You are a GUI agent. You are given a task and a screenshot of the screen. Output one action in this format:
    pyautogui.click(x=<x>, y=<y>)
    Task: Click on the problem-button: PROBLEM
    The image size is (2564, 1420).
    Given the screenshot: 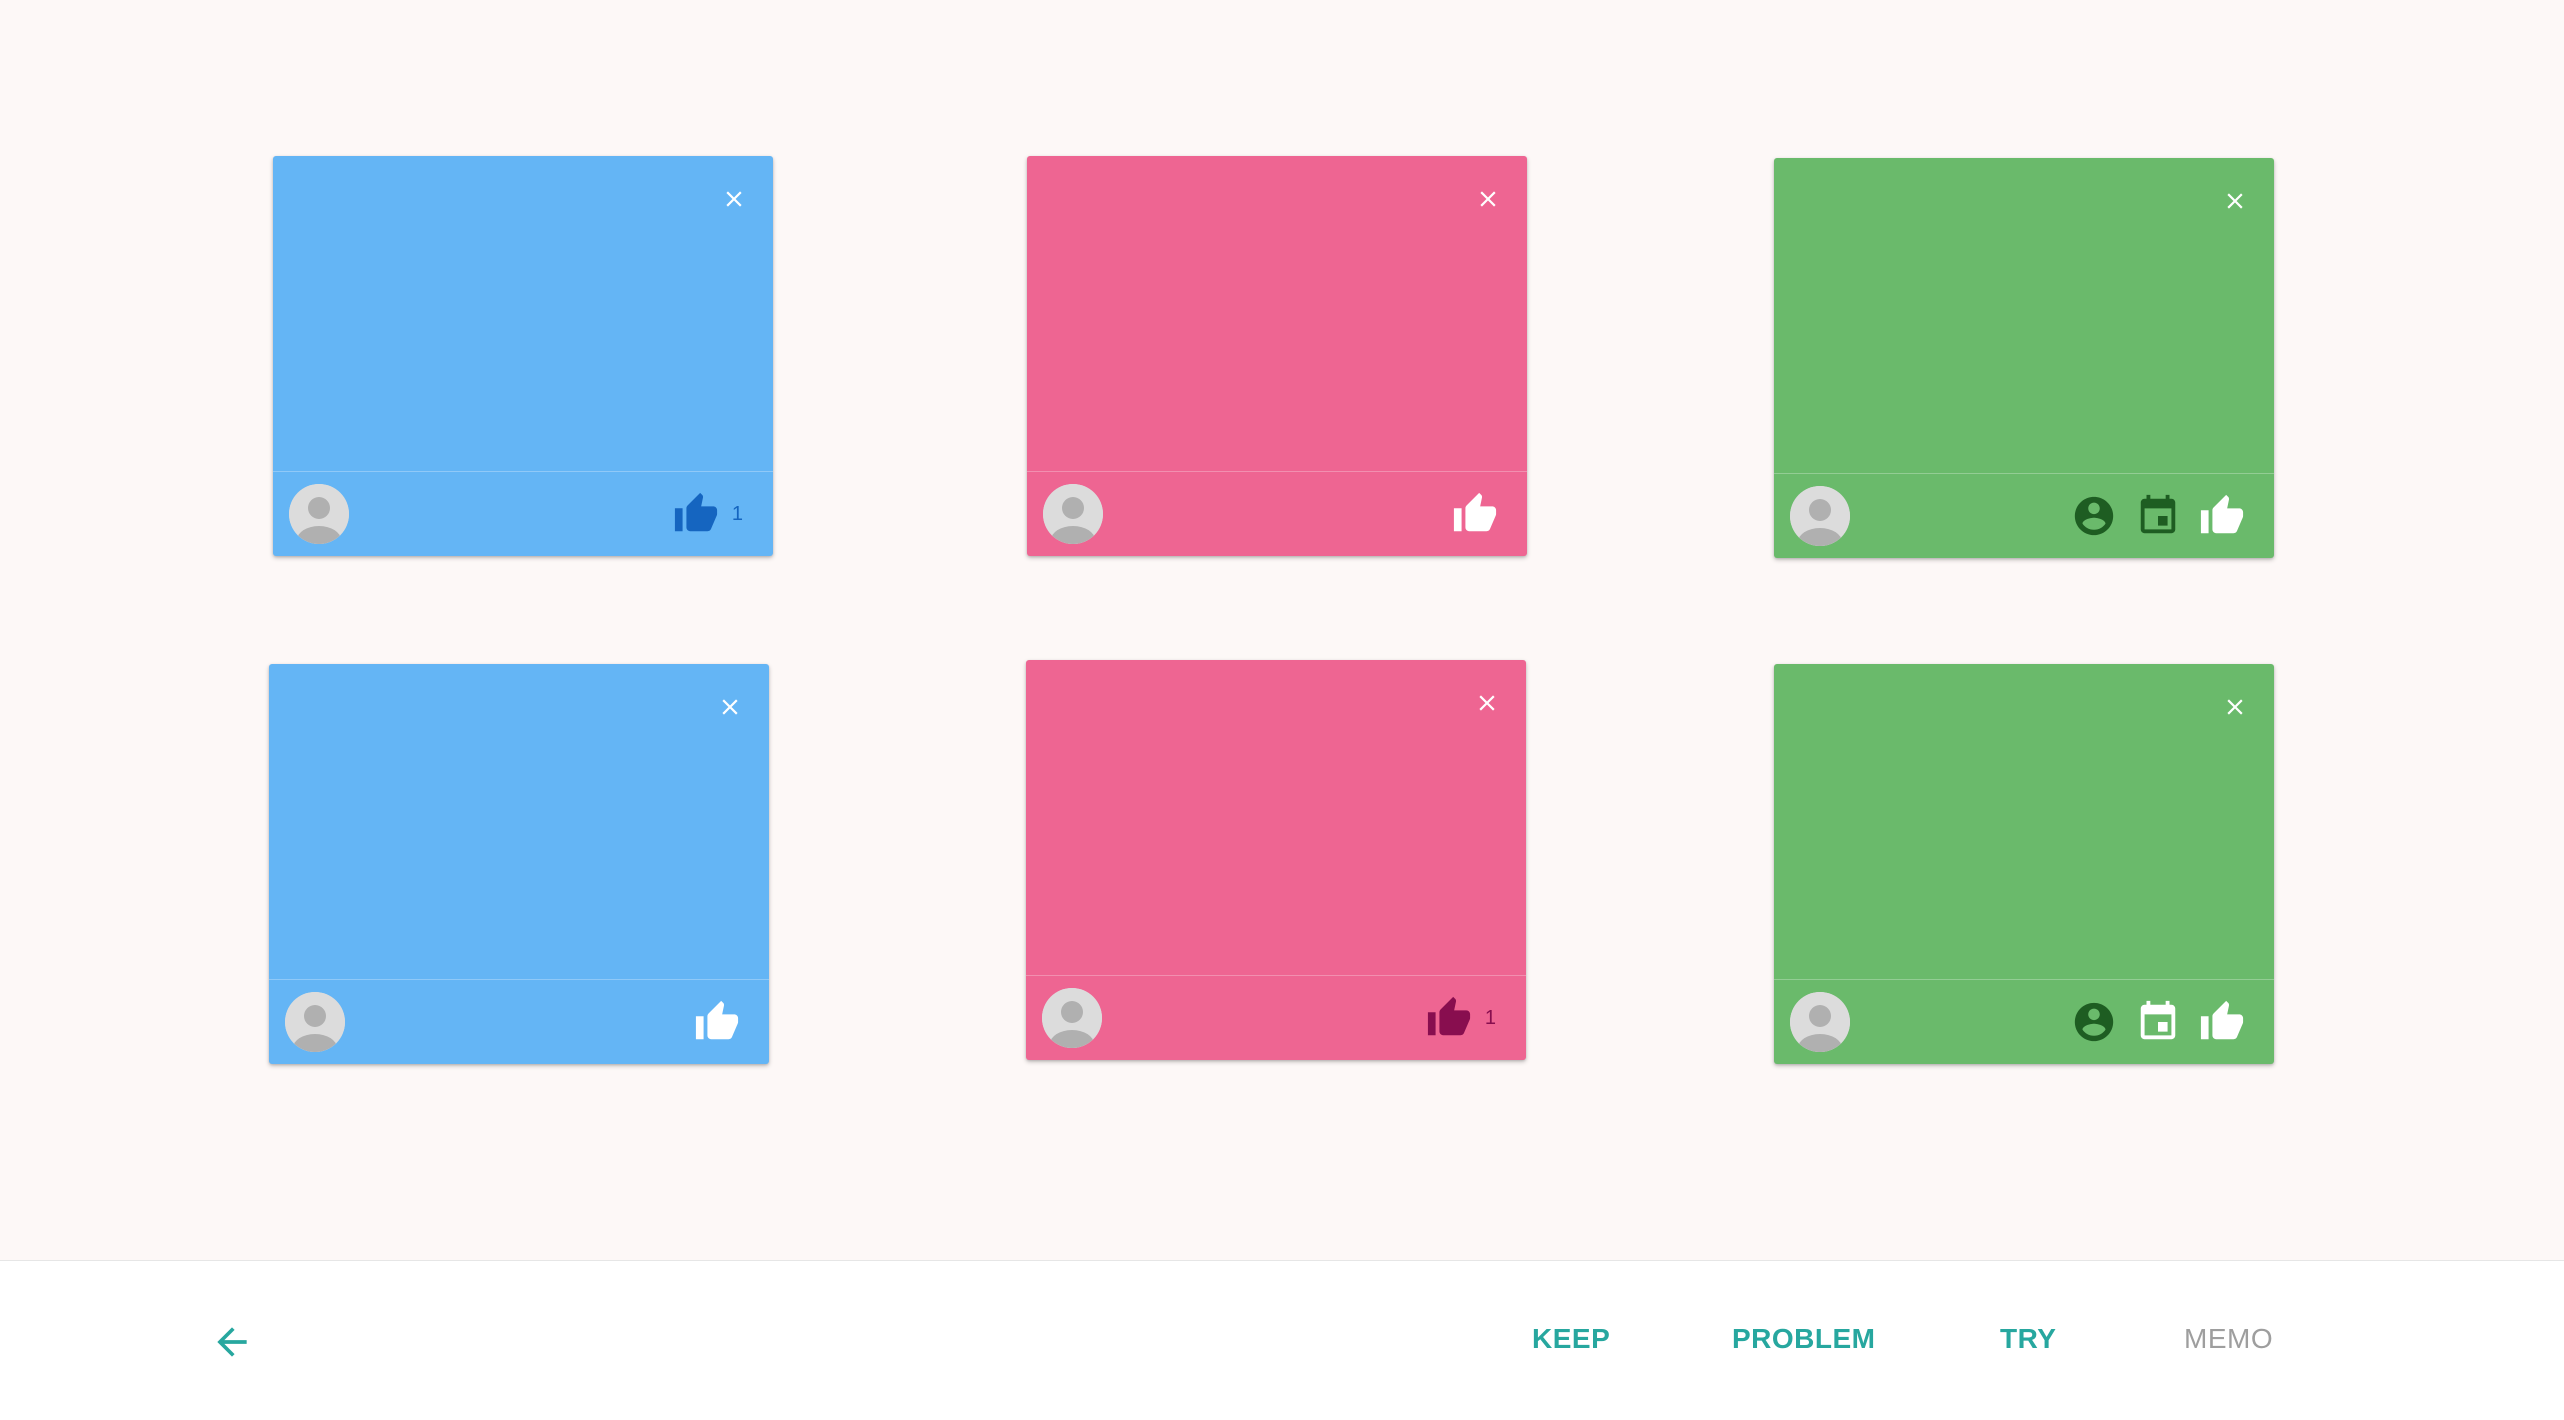 What is the action you would take?
    pyautogui.click(x=1804, y=1339)
    